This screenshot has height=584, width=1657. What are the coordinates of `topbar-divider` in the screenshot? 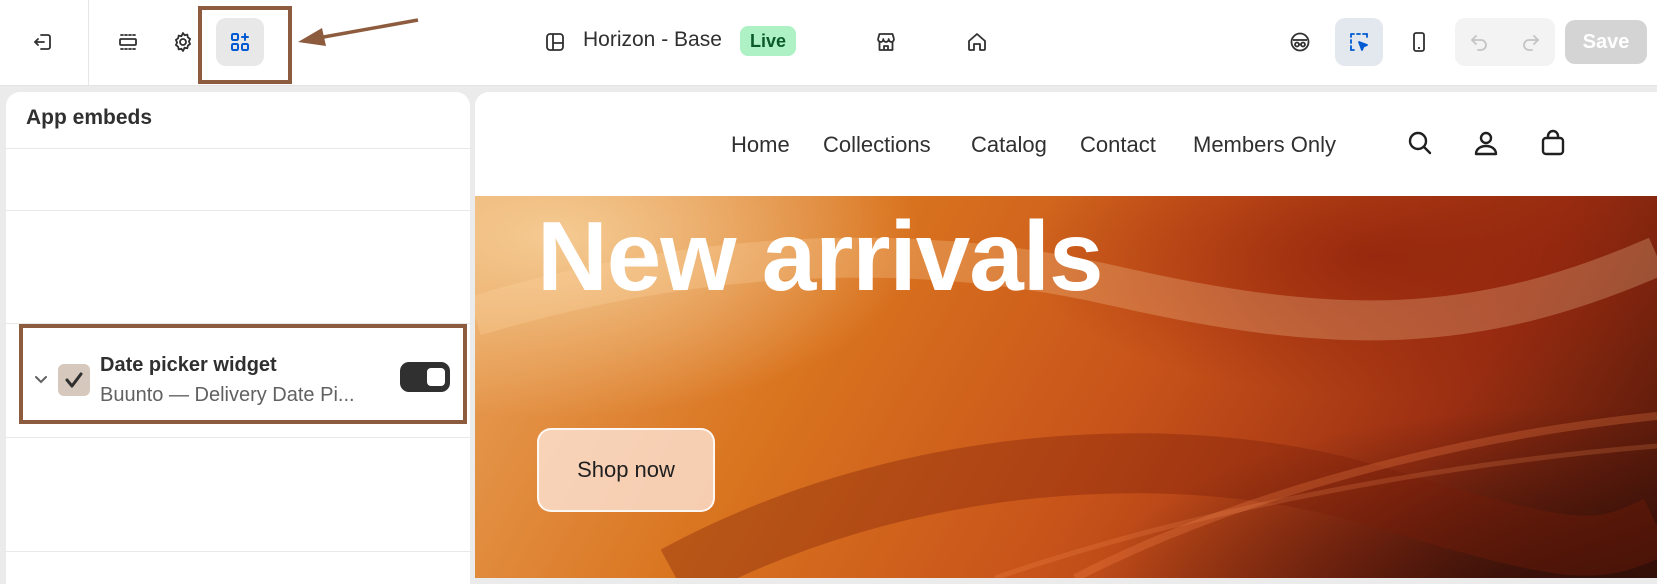 It's located at (88, 43).